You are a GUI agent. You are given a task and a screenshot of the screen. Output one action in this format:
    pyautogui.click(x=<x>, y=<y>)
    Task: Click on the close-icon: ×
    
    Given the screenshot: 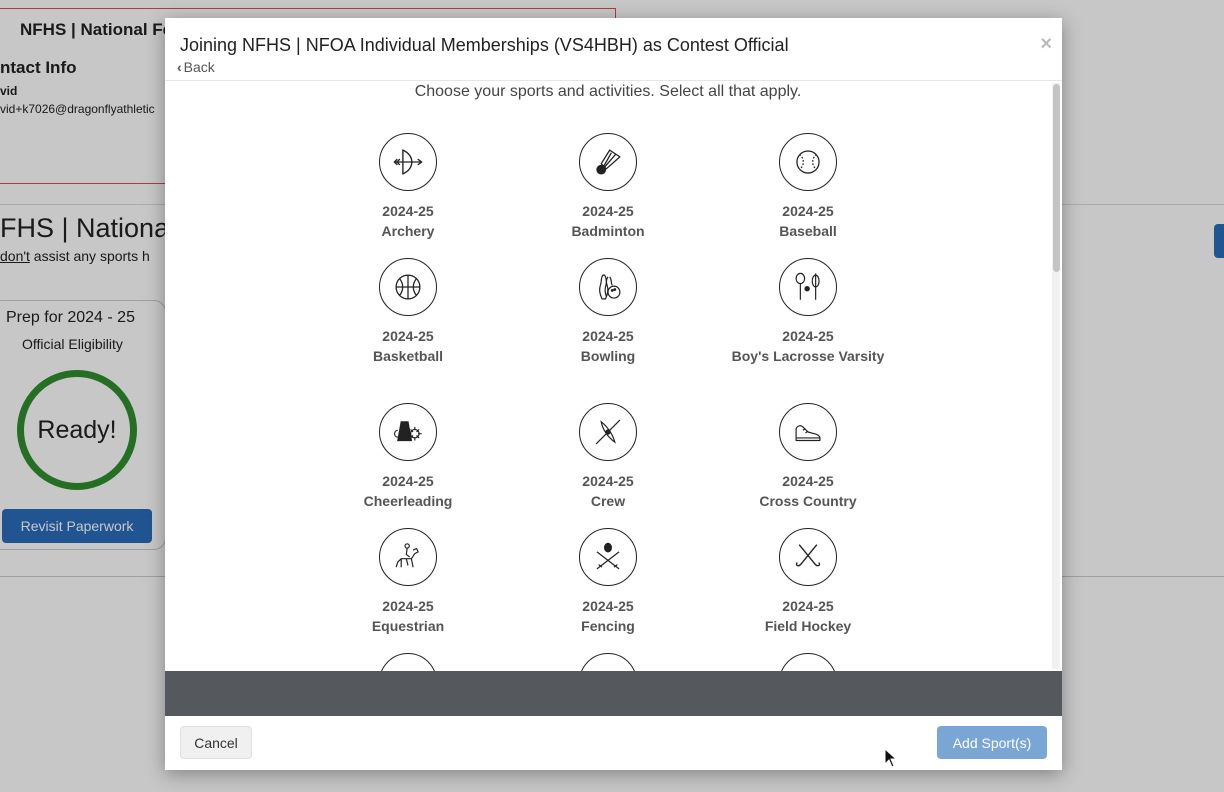 What is the action you would take?
    pyautogui.click(x=1046, y=44)
    